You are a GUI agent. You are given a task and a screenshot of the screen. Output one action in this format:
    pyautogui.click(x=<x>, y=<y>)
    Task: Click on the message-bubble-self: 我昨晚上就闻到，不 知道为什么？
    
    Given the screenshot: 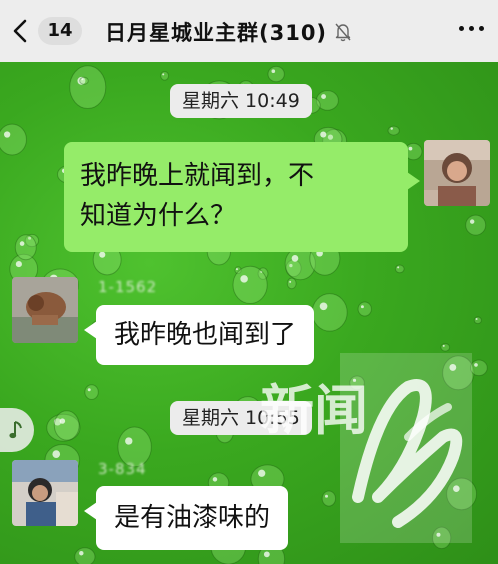 What is the action you would take?
    pyautogui.click(x=242, y=197)
    